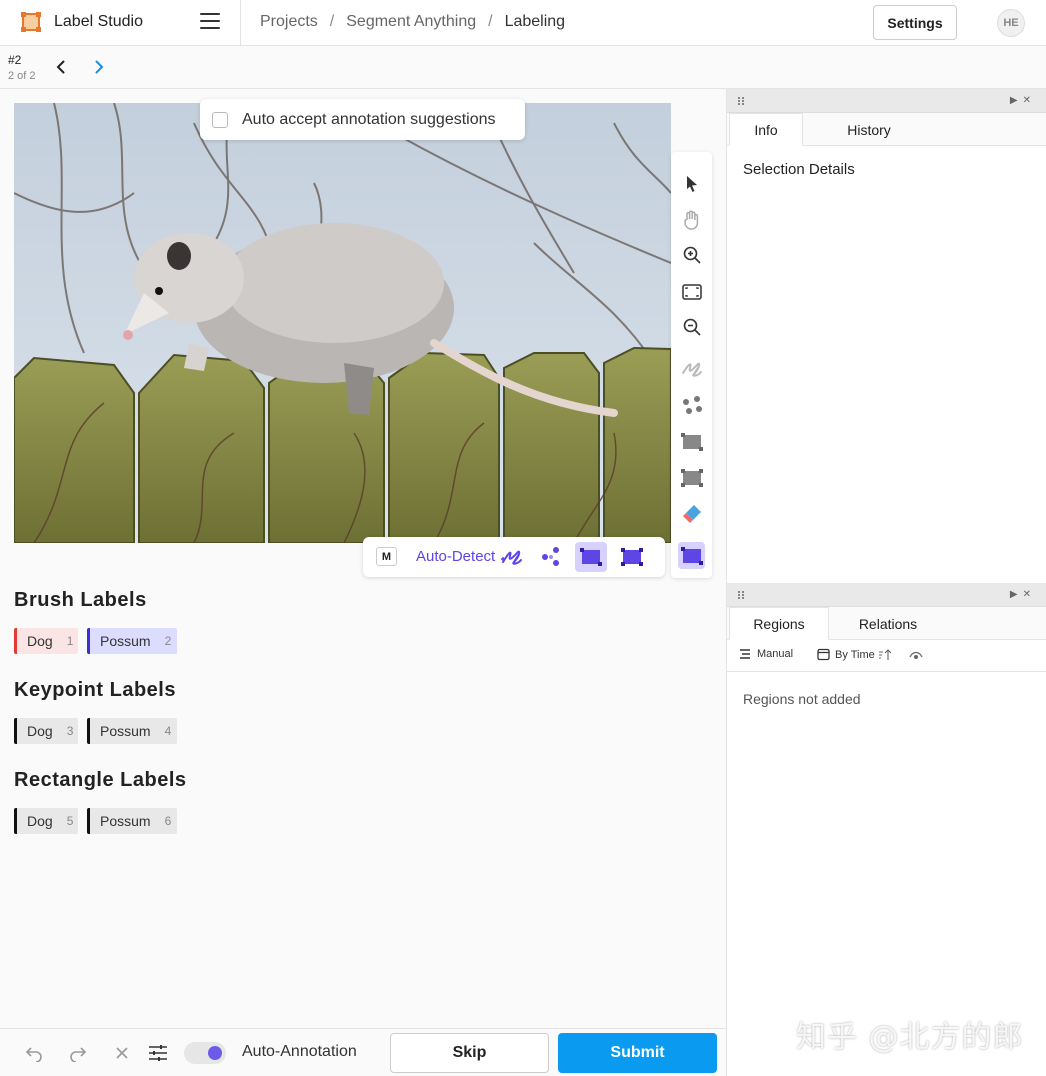 The image size is (1046, 1076). What do you see at coordinates (691, 326) in the screenshot?
I see `zoom-out-icon` at bounding box center [691, 326].